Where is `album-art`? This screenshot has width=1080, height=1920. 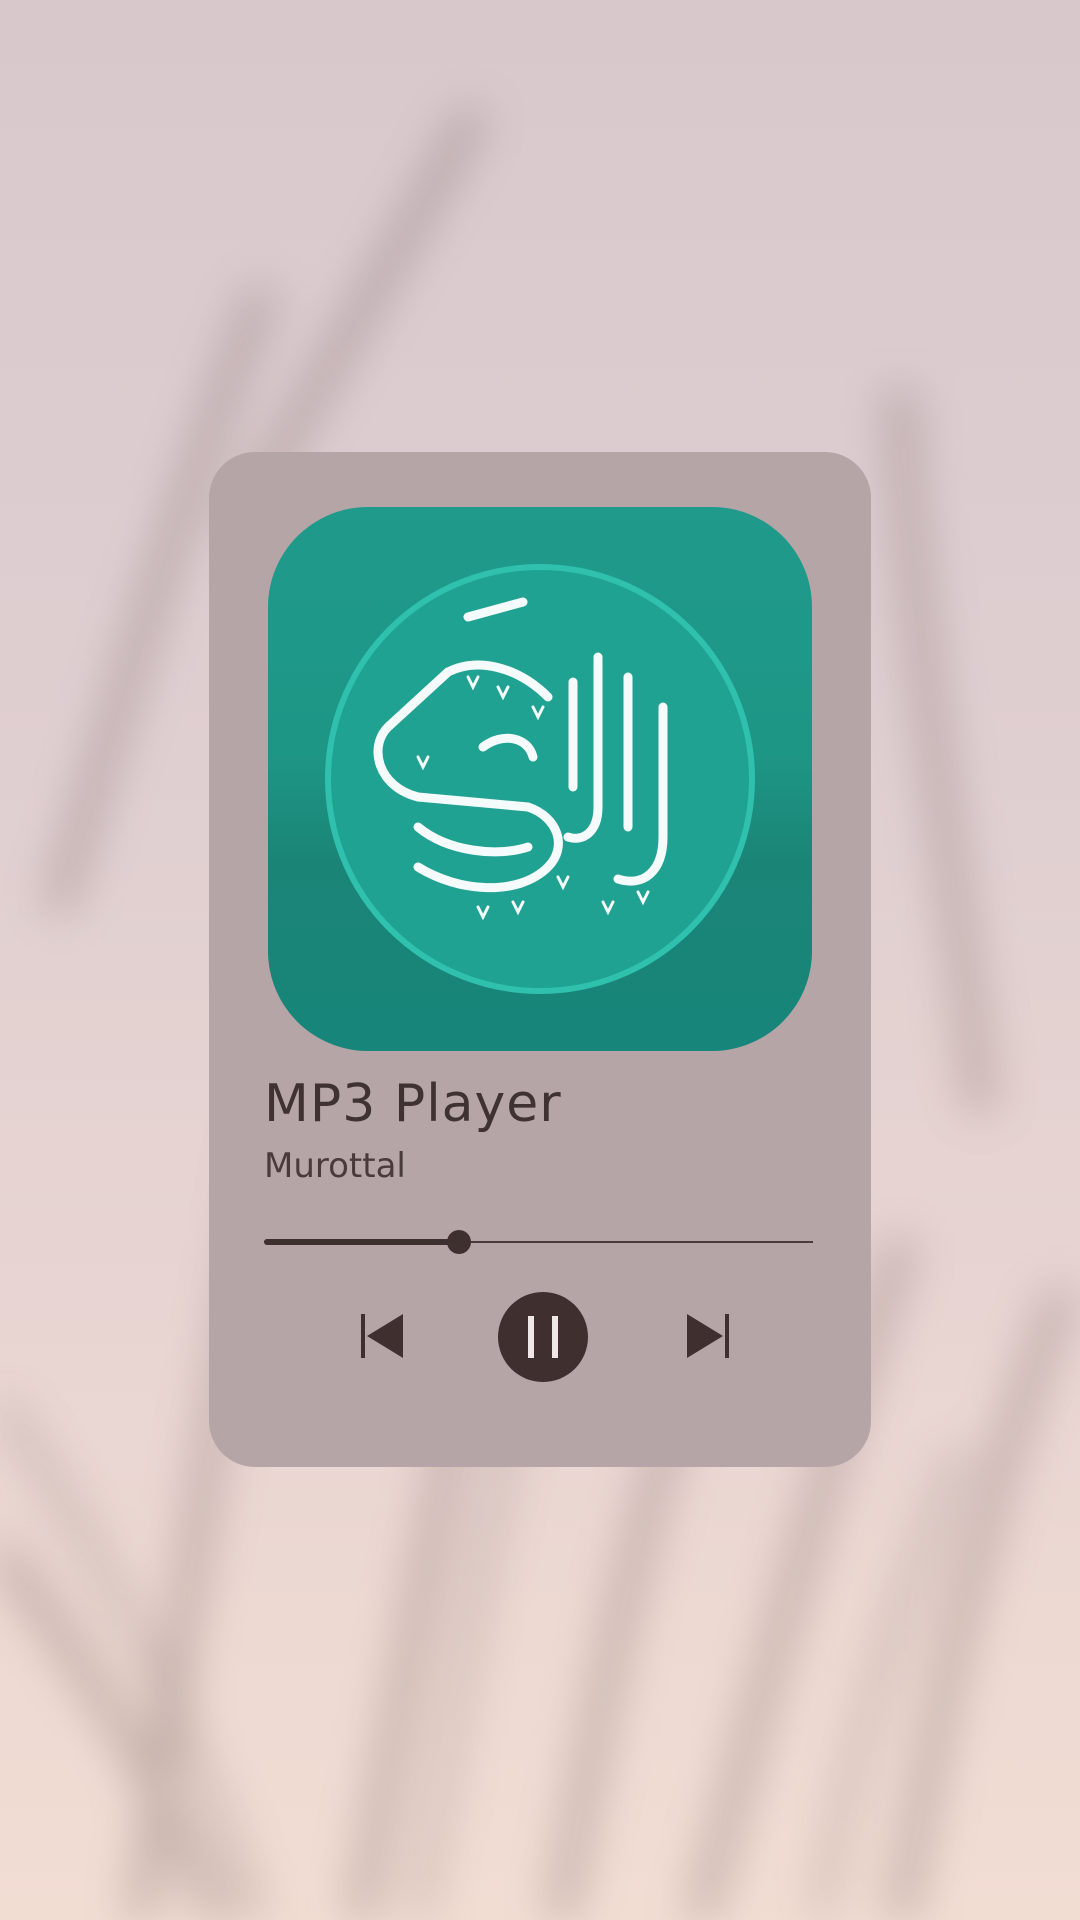 album-art is located at coordinates (540, 779).